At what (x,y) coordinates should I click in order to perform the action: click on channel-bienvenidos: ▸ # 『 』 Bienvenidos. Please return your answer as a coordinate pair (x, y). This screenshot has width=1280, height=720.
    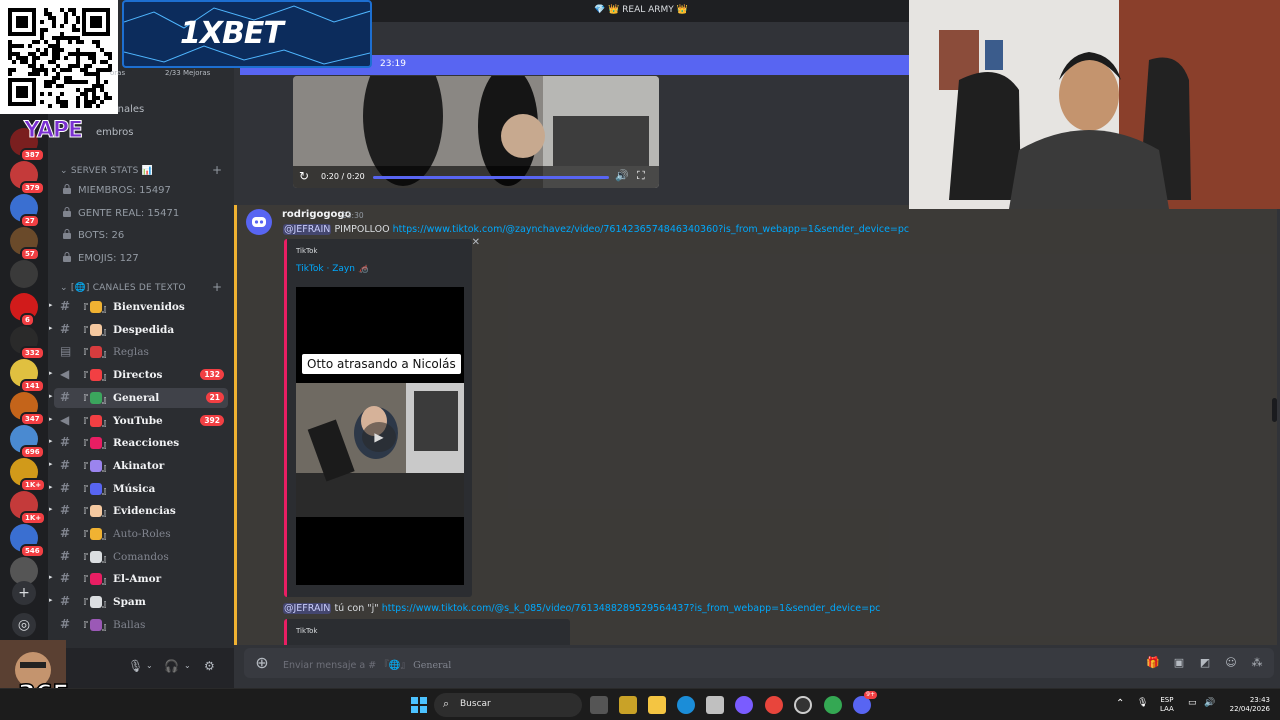
    Looking at the image, I should click on (138, 307).